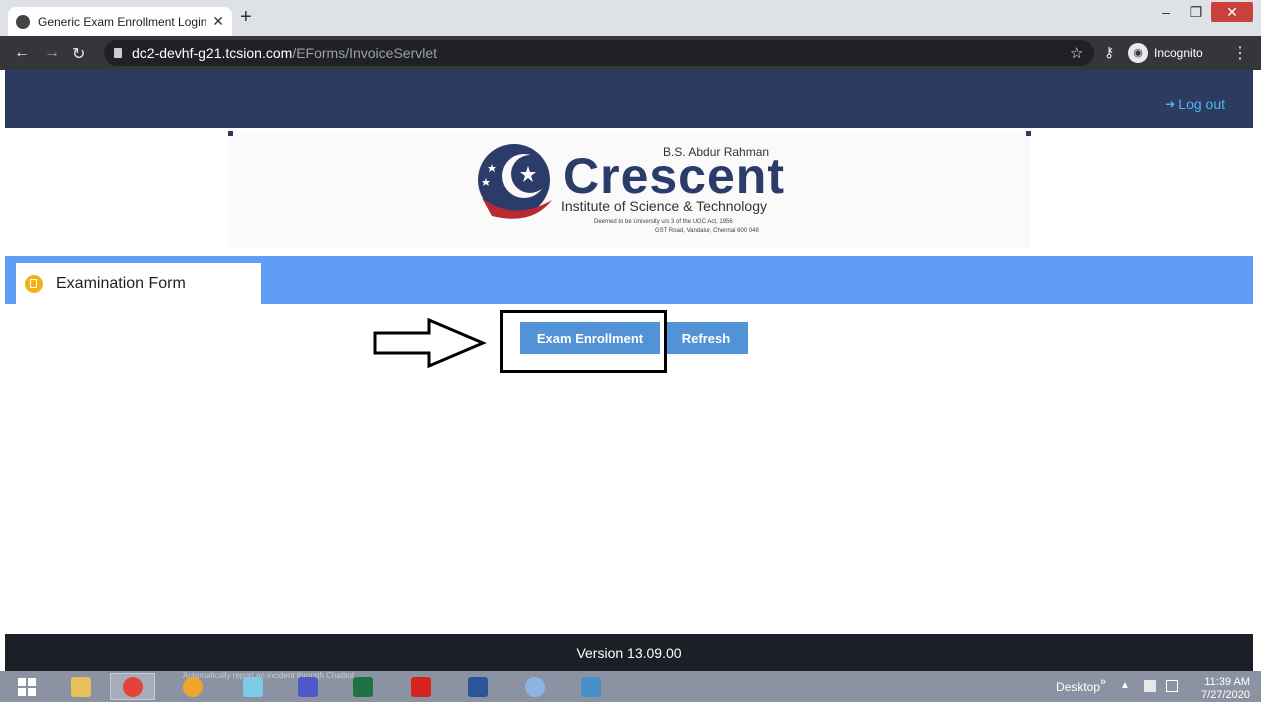 The height and width of the screenshot is (702, 1261). I want to click on network-icon, so click(1172, 686).